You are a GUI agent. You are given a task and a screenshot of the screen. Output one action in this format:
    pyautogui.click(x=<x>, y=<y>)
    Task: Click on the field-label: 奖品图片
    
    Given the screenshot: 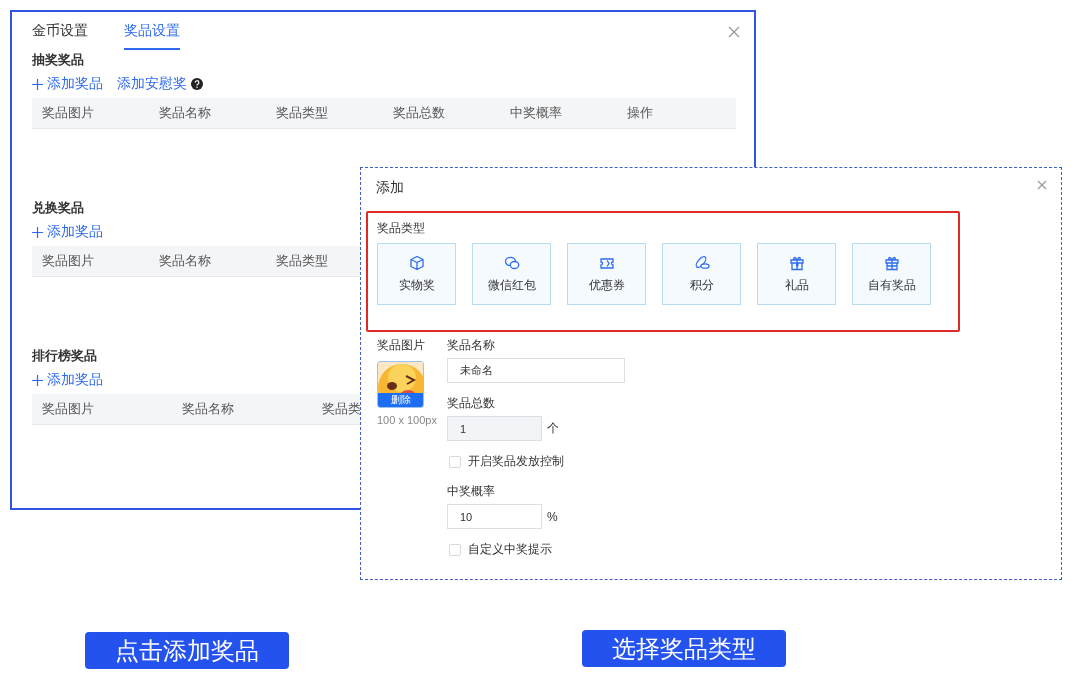 What is the action you would take?
    pyautogui.click(x=401, y=345)
    